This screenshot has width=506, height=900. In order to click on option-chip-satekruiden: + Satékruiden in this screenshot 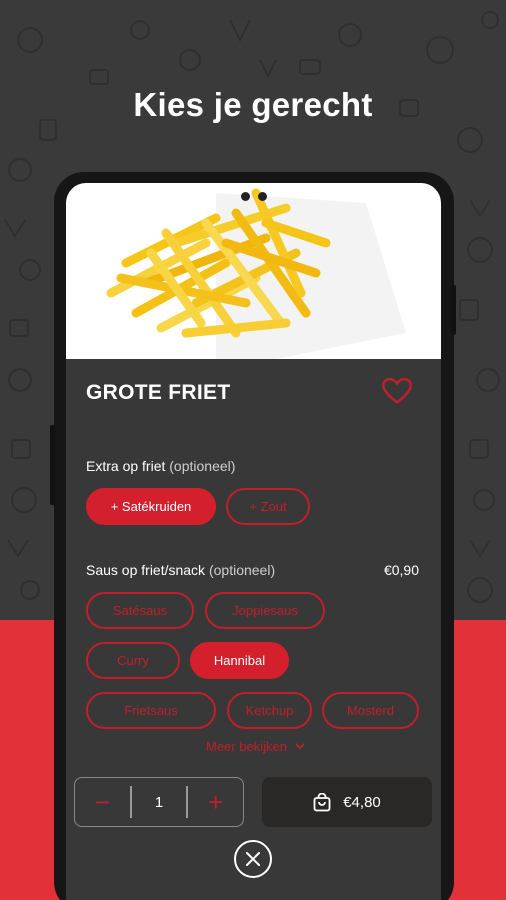, I will do `click(151, 506)`.